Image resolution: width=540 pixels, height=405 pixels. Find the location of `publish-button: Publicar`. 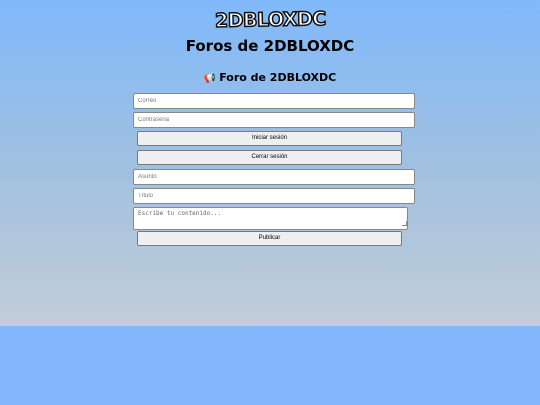

publish-button: Publicar is located at coordinates (269, 238).